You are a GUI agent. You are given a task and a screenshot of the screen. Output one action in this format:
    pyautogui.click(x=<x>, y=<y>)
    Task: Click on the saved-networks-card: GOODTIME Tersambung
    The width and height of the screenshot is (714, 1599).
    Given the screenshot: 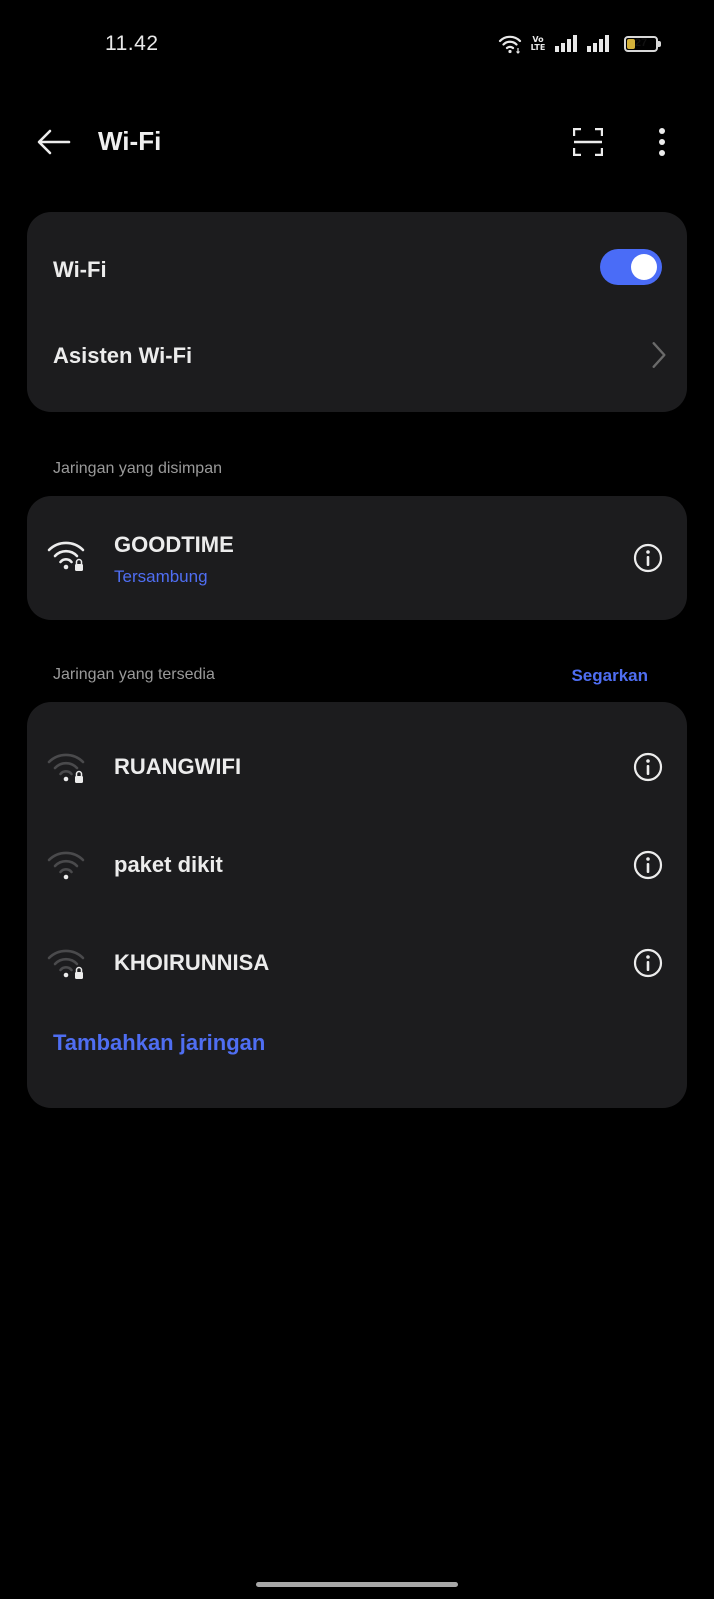 What is the action you would take?
    pyautogui.click(x=357, y=558)
    